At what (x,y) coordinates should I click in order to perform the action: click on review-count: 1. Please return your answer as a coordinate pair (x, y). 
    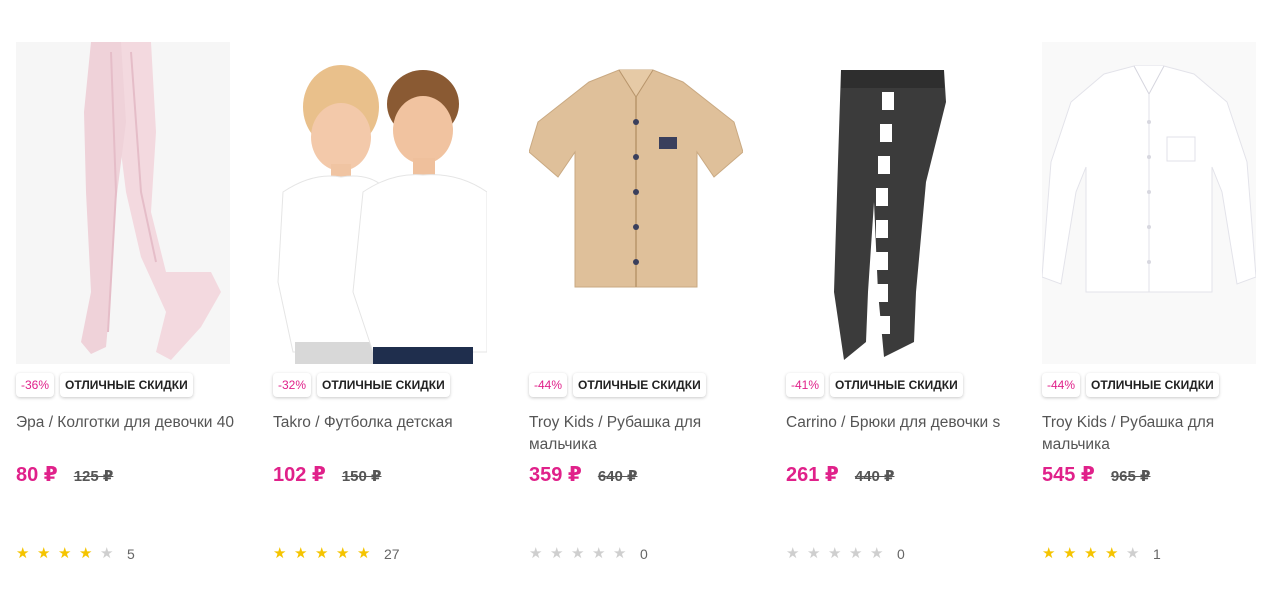
    Looking at the image, I should click on (1157, 554).